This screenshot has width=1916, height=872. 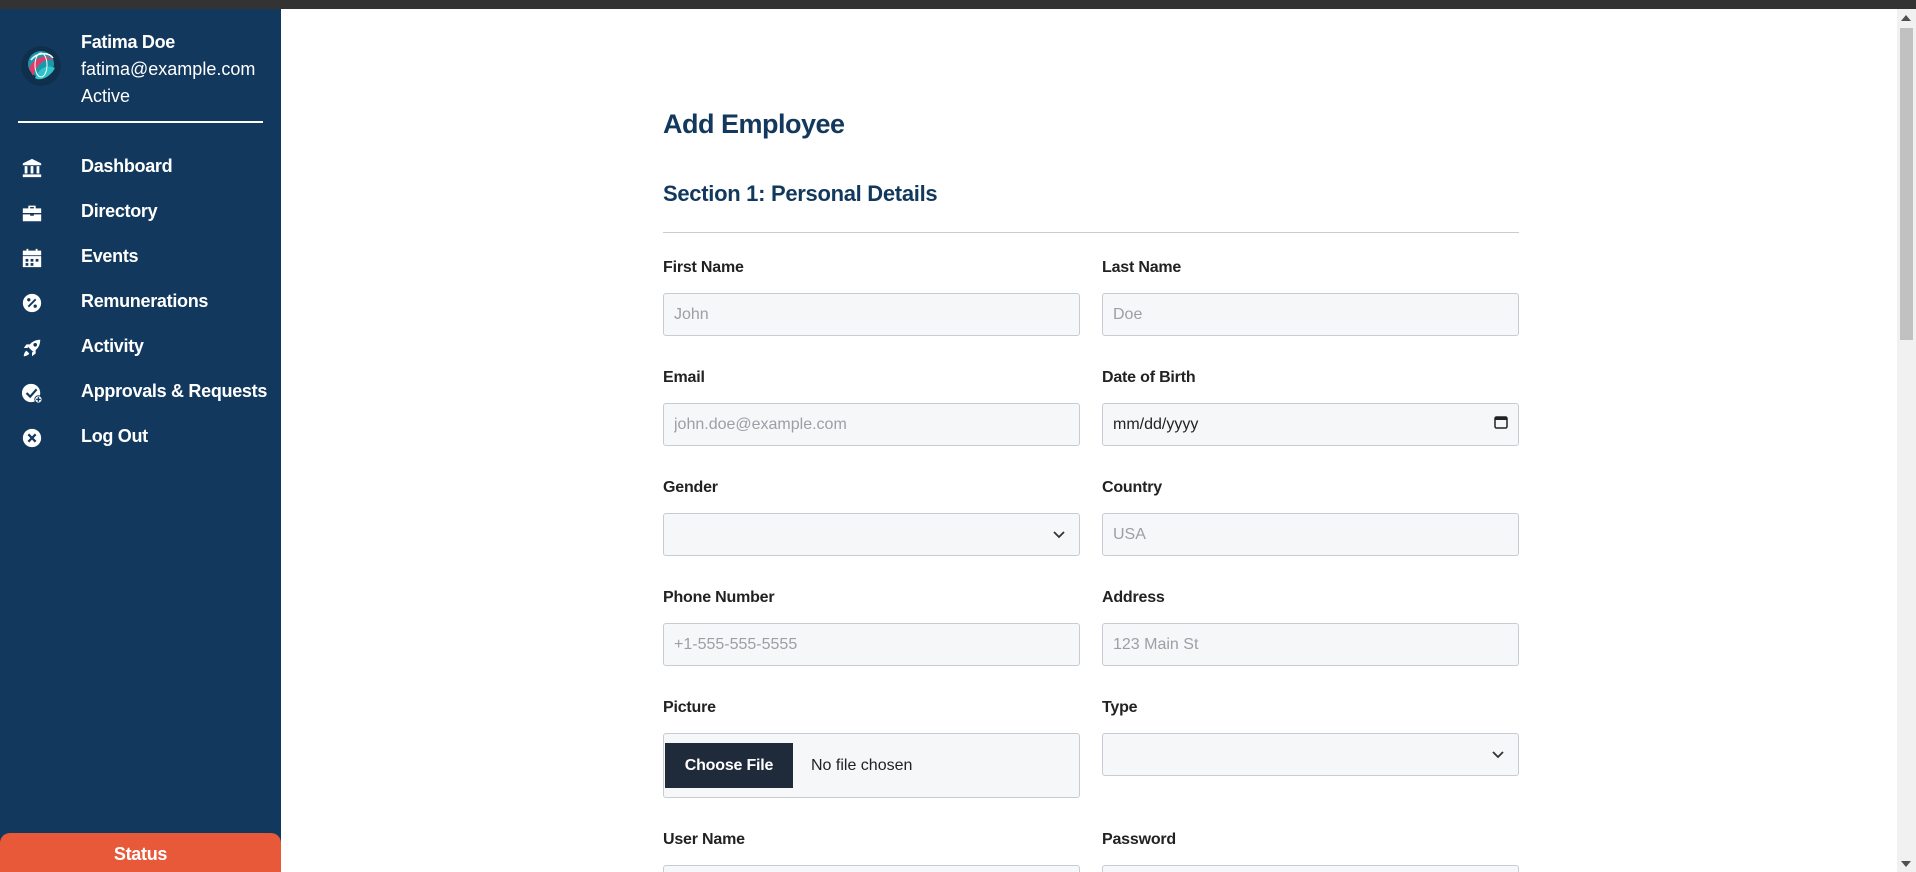 What do you see at coordinates (140, 257) in the screenshot?
I see `sidebar-item-events: Events` at bounding box center [140, 257].